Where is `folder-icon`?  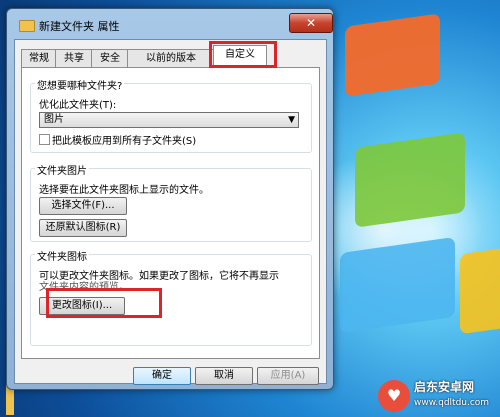 folder-icon is located at coordinates (27, 26).